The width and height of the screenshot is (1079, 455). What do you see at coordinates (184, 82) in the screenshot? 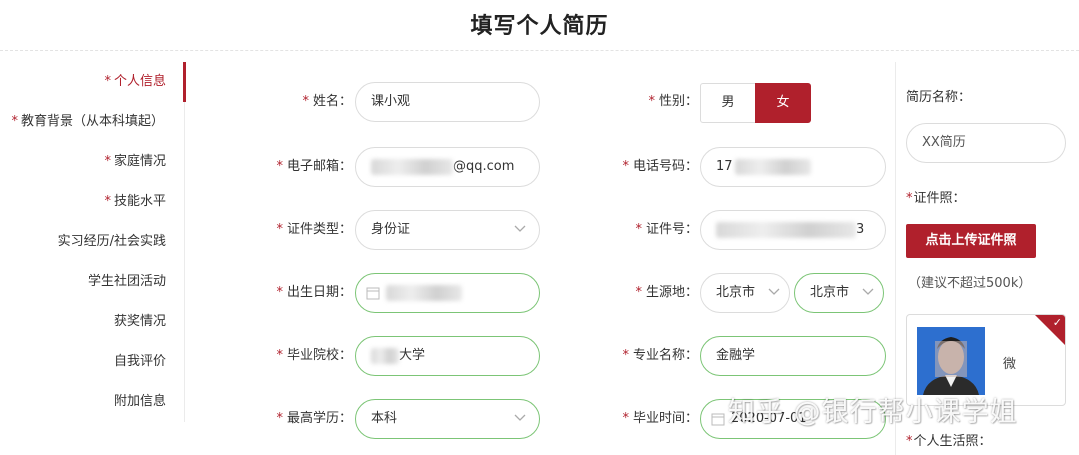
I see `sidebar-active-indicator` at bounding box center [184, 82].